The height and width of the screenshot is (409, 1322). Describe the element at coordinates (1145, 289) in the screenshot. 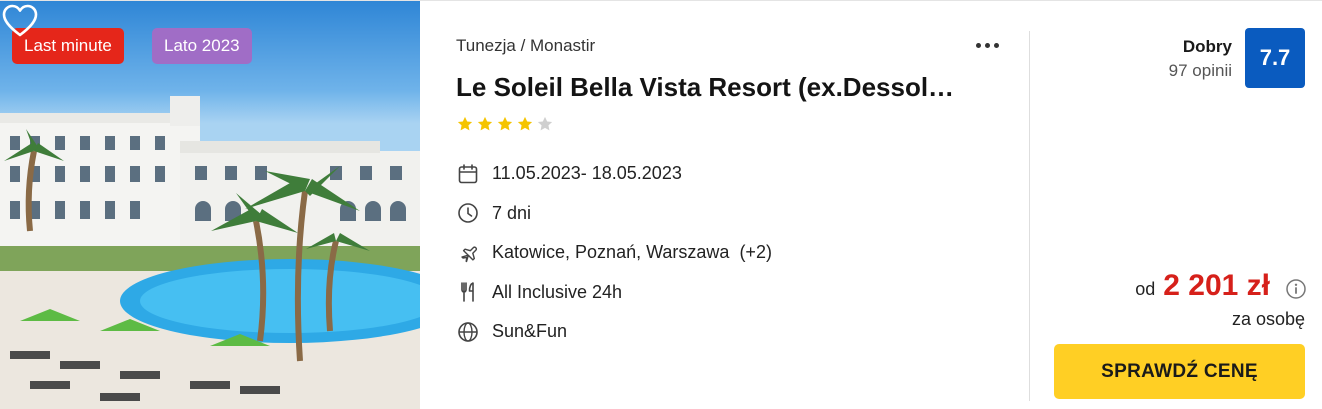

I see `price-from-label: od` at that location.